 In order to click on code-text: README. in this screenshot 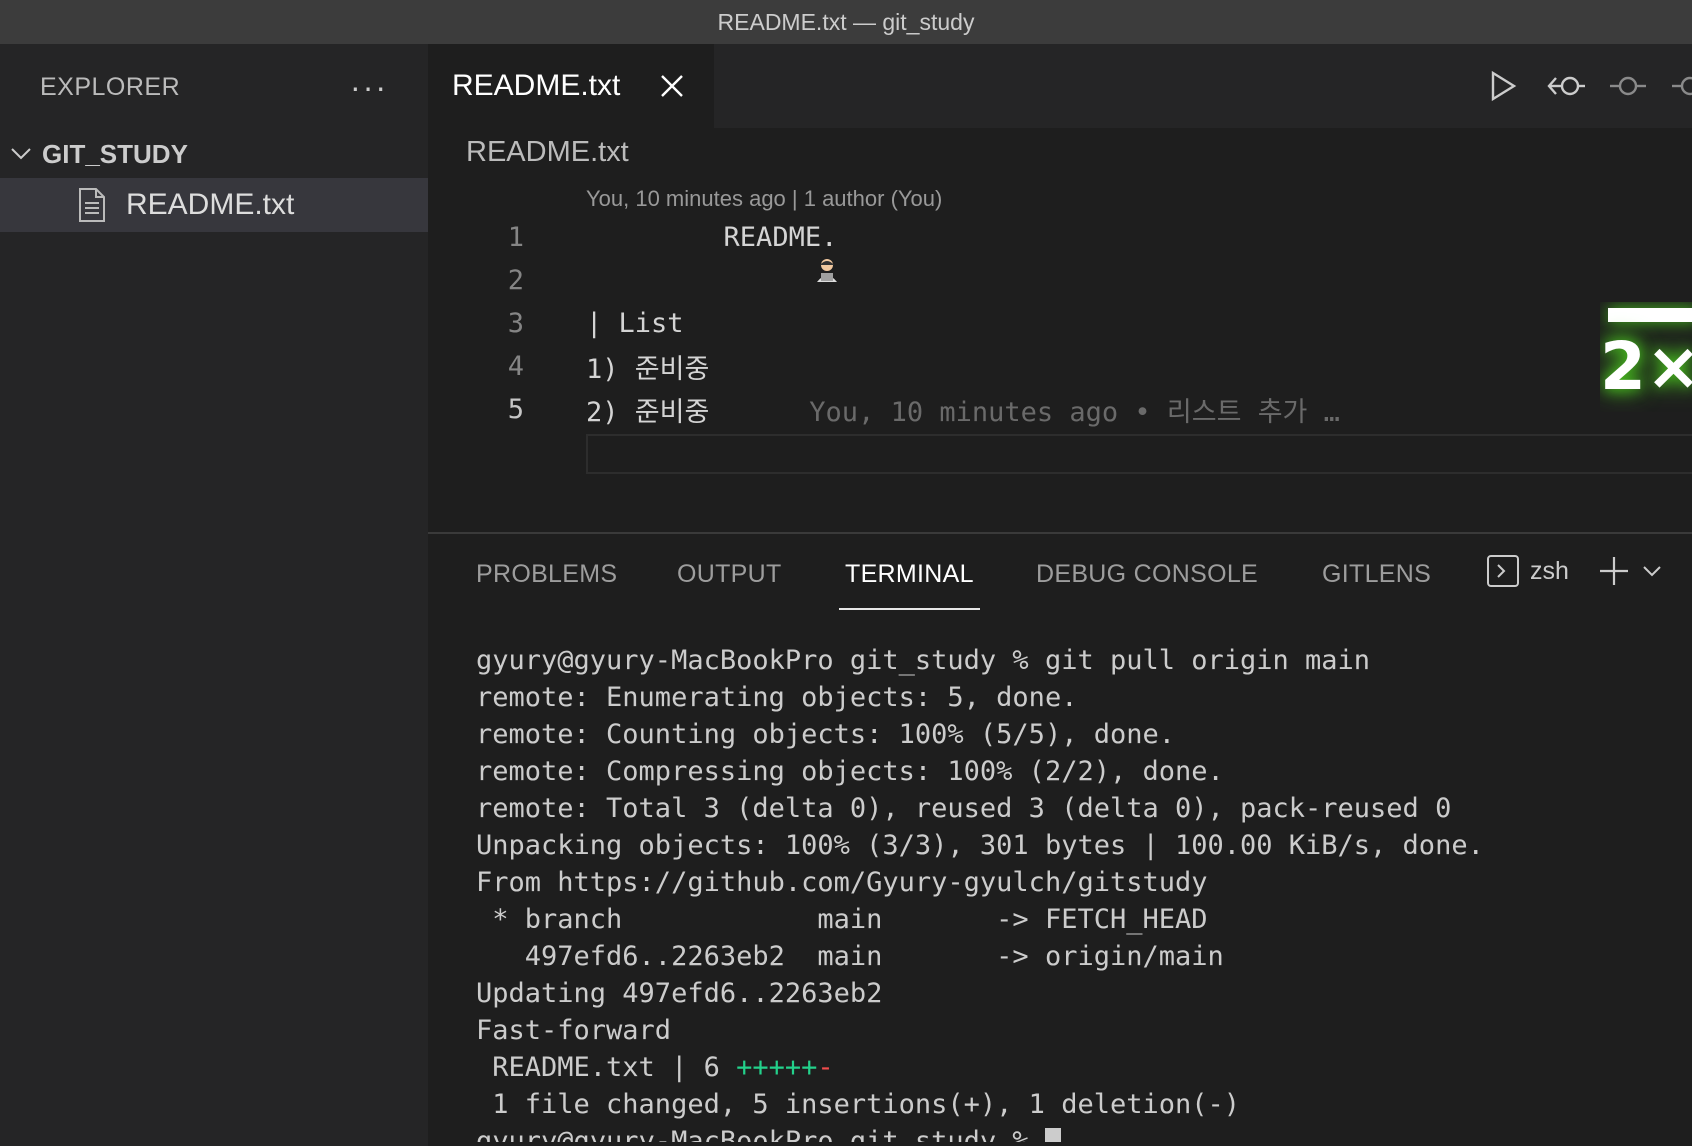, I will do `click(780, 237)`.